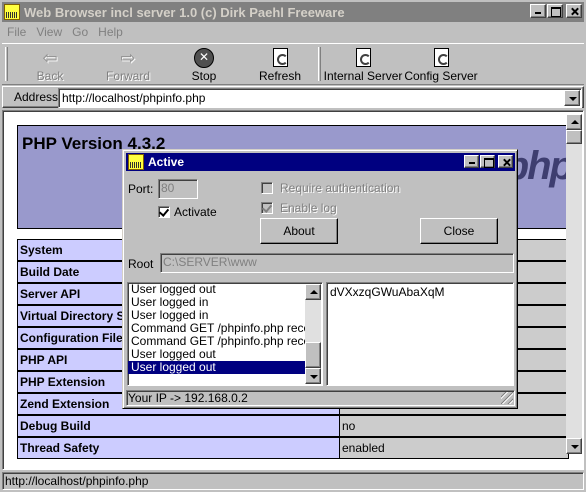  What do you see at coordinates (459, 231) in the screenshot?
I see `dialog-close-button-2: Close` at bounding box center [459, 231].